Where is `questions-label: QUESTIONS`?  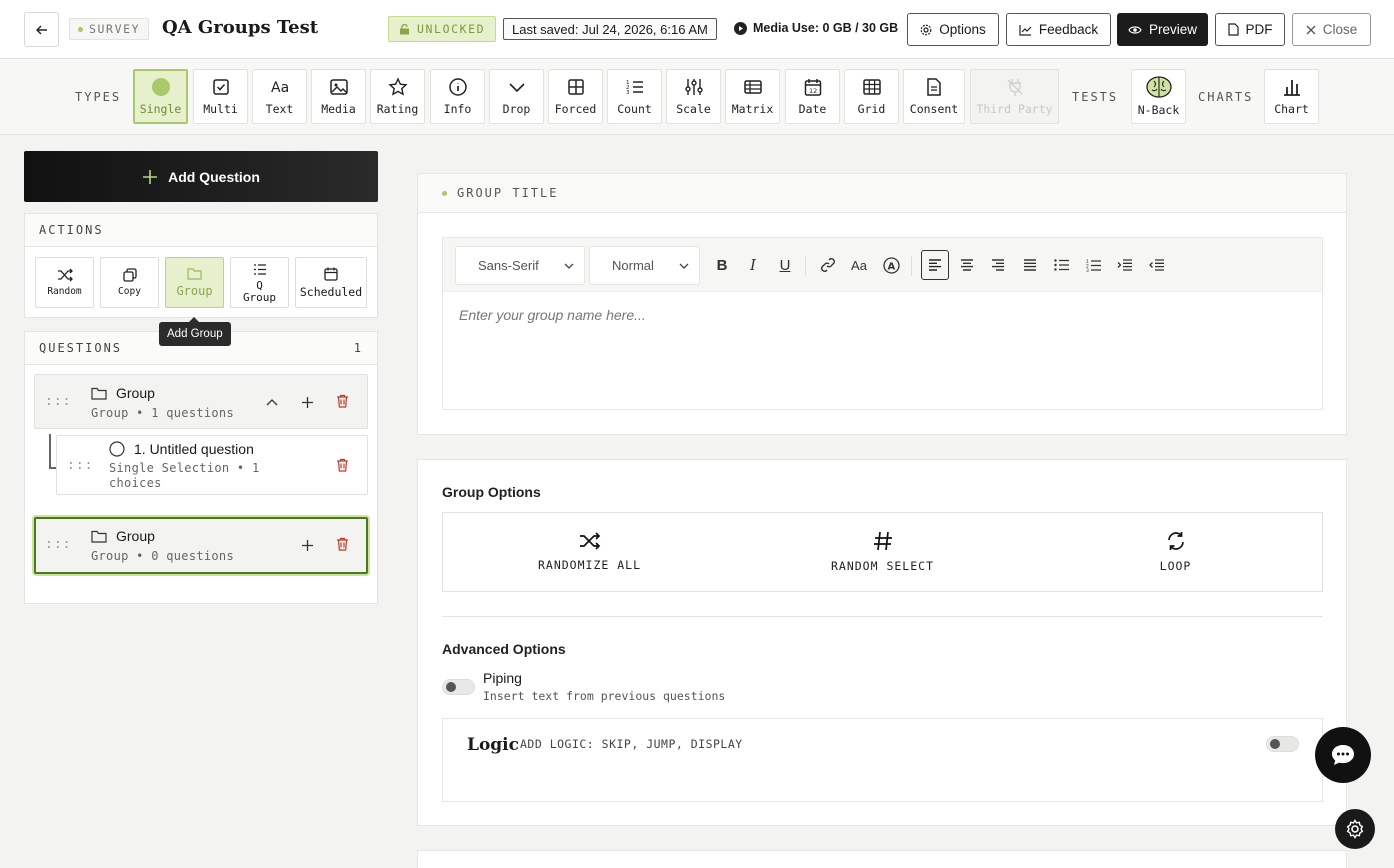
questions-label: QUESTIONS is located at coordinates (81, 348).